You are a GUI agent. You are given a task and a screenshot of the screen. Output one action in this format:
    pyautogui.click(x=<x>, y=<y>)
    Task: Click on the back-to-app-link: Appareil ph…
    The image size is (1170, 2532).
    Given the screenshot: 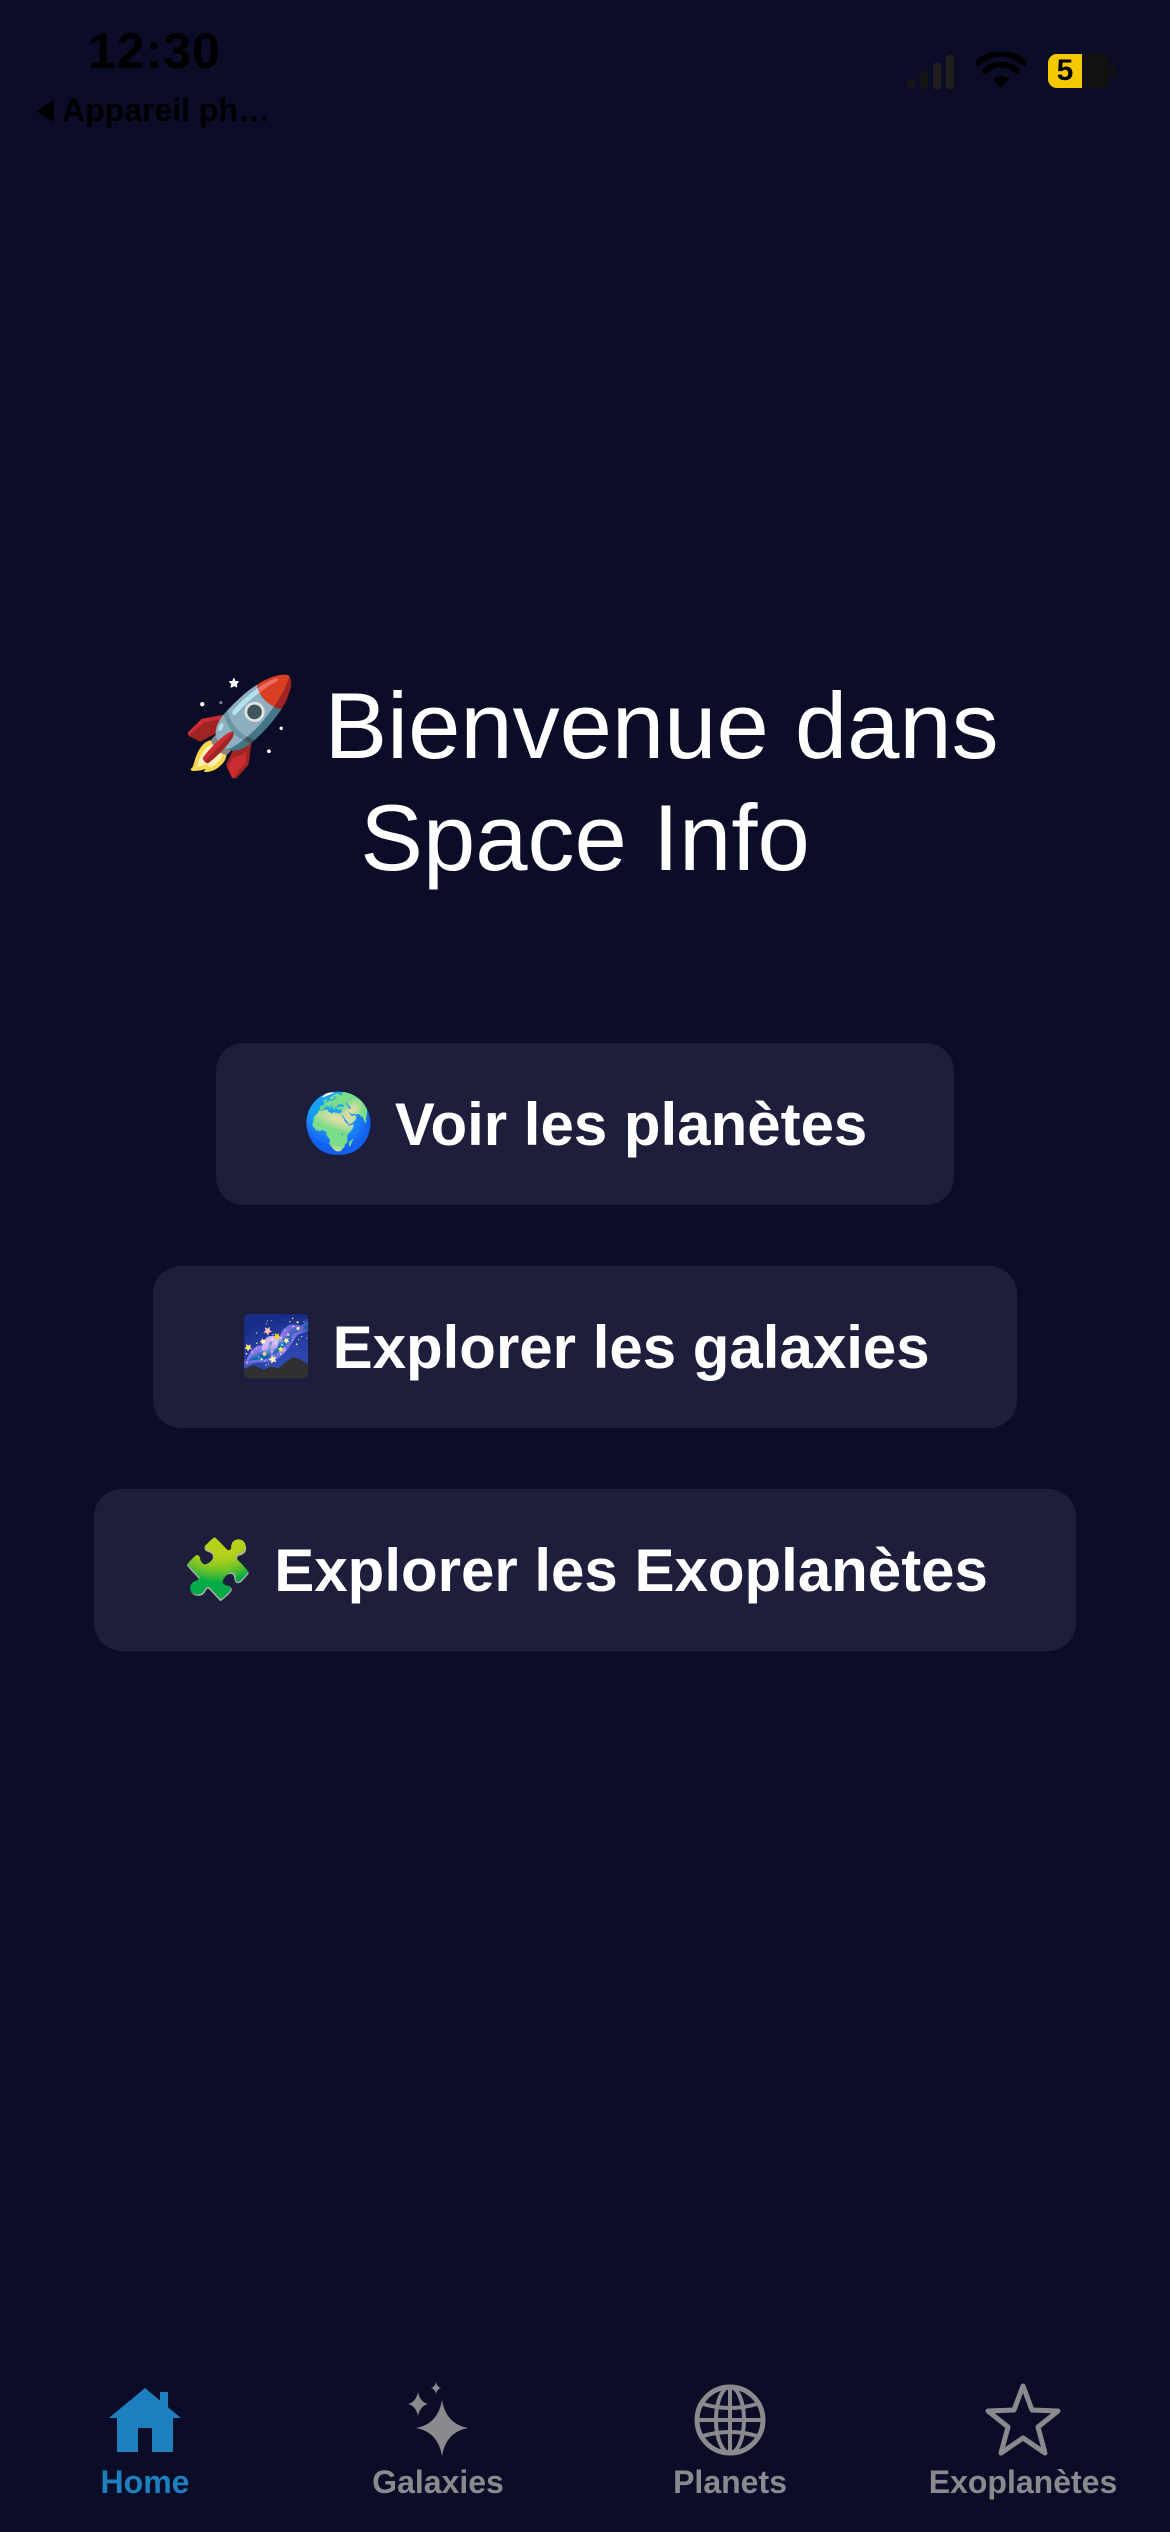 What is the action you would take?
    pyautogui.click(x=153, y=110)
    